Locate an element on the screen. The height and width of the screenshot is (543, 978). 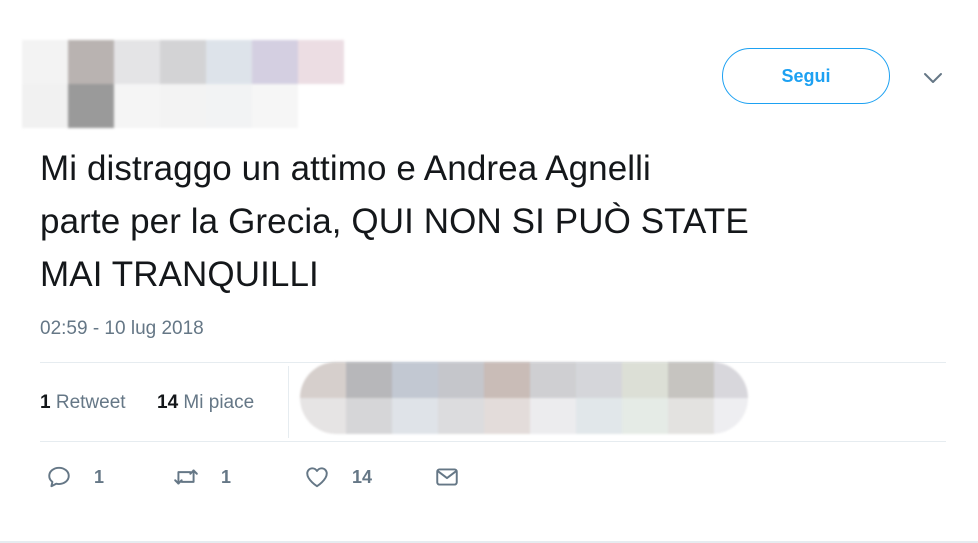
retweets-stat: 1 Retweet is located at coordinates (83, 403).